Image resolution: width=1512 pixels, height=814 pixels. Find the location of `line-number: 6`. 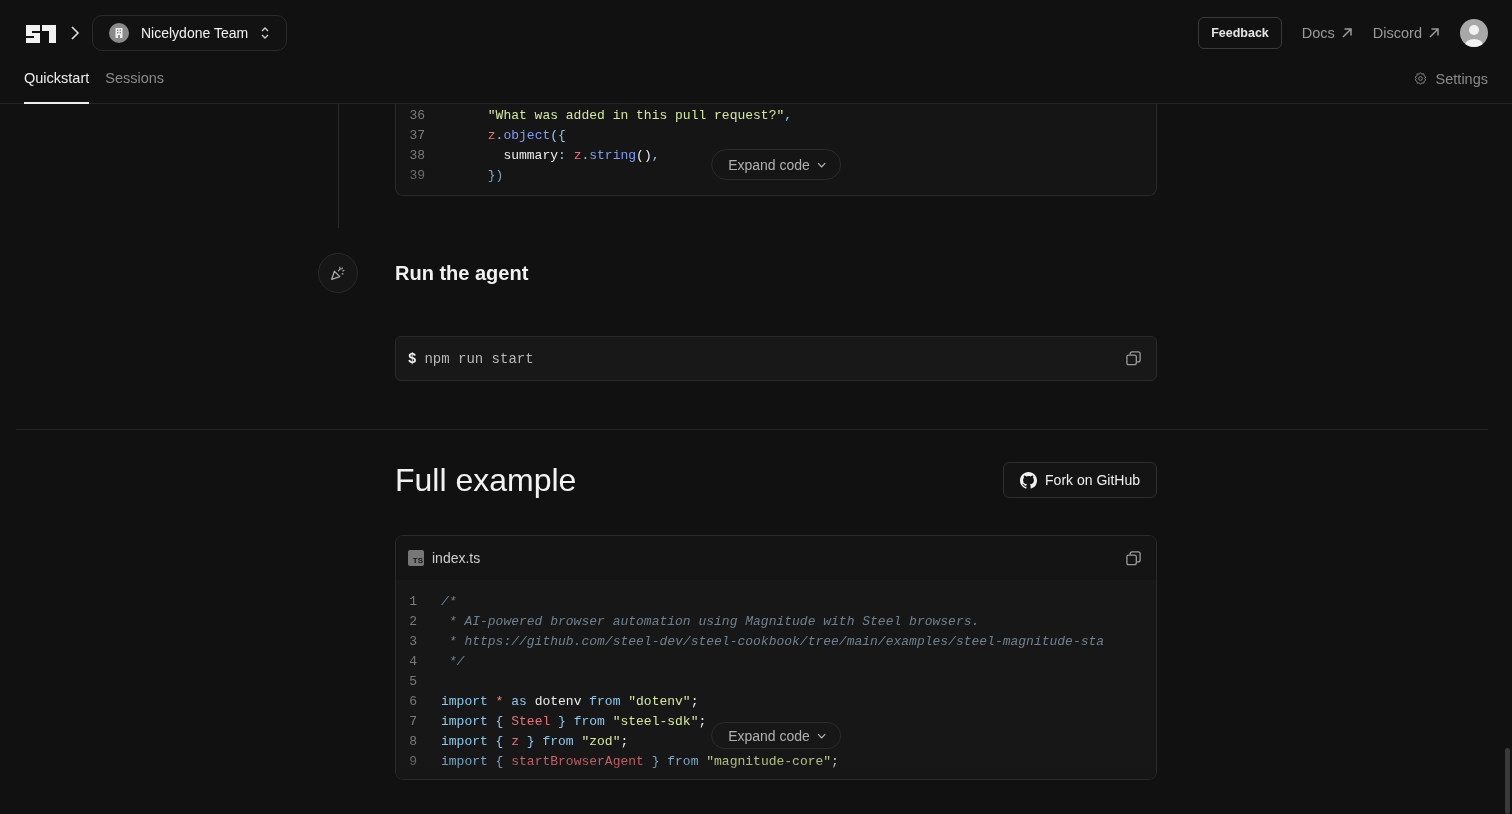

line-number: 6 is located at coordinates (412, 702).